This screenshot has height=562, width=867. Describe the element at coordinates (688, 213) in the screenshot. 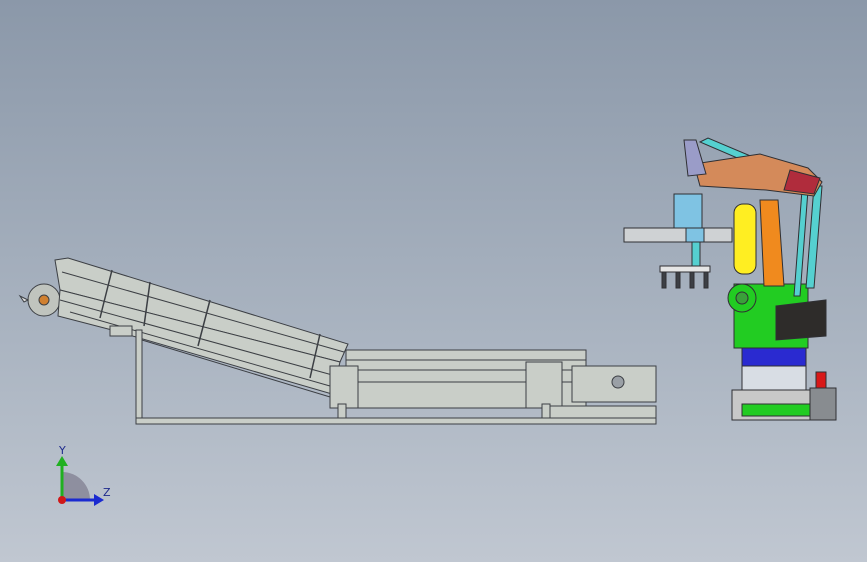

I see `gripper-body` at that location.